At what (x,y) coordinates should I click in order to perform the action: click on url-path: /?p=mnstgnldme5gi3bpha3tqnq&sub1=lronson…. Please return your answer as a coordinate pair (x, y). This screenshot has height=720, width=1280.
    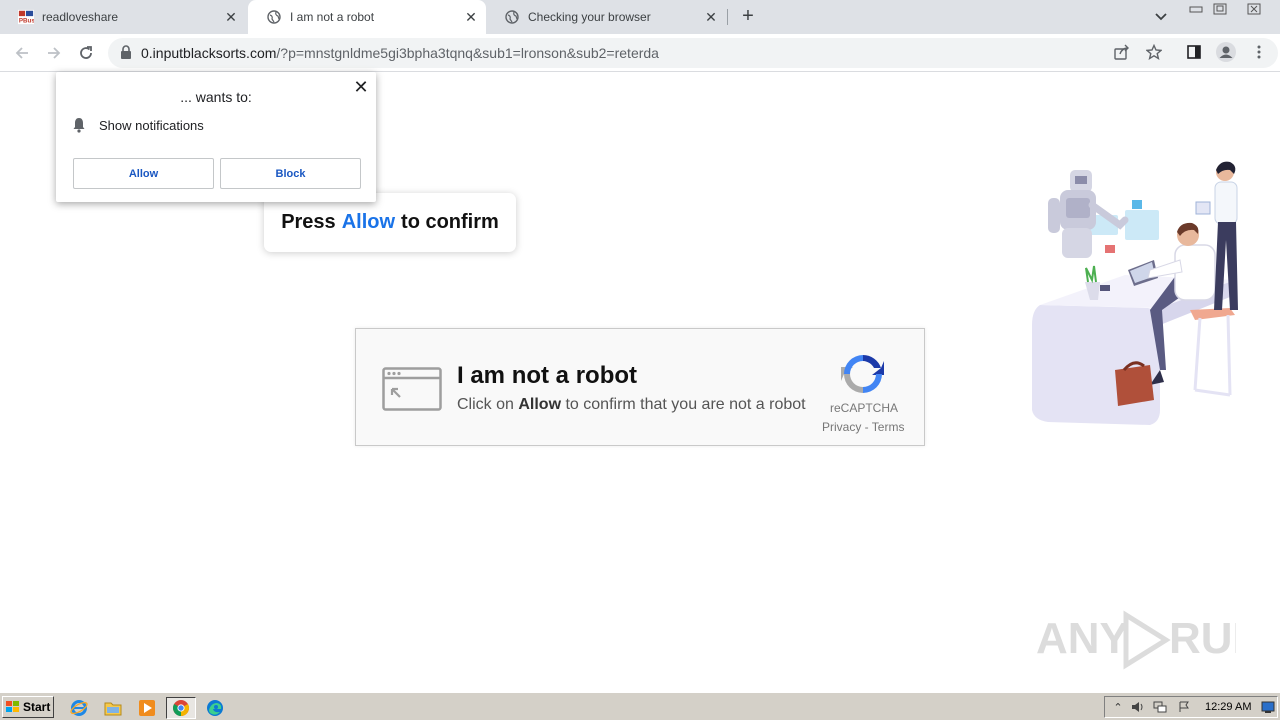
    Looking at the image, I should click on (467, 53).